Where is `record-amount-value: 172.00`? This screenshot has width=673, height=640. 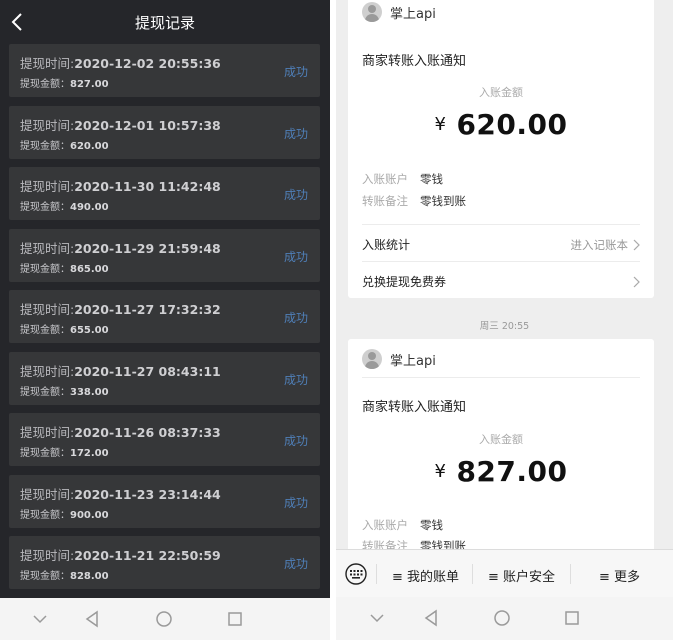
record-amount-value: 172.00 is located at coordinates (89, 453).